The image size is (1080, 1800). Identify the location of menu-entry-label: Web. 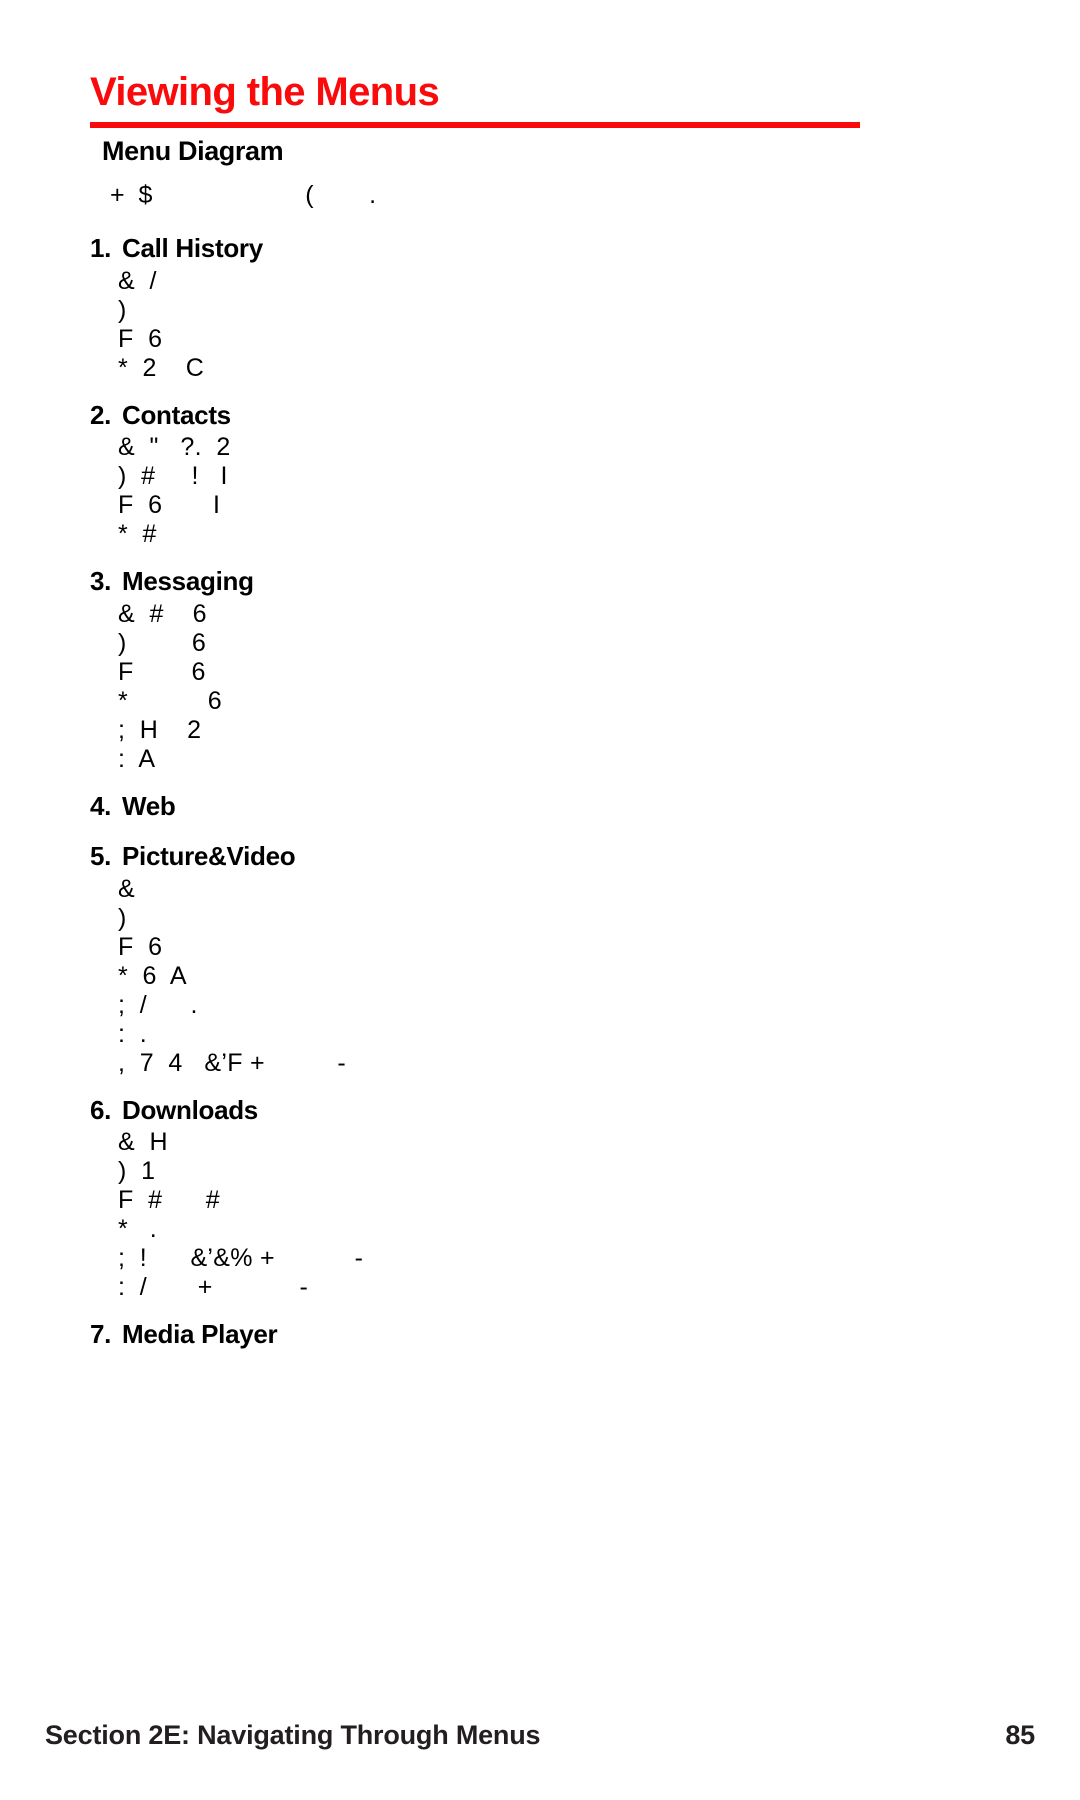
(149, 805).